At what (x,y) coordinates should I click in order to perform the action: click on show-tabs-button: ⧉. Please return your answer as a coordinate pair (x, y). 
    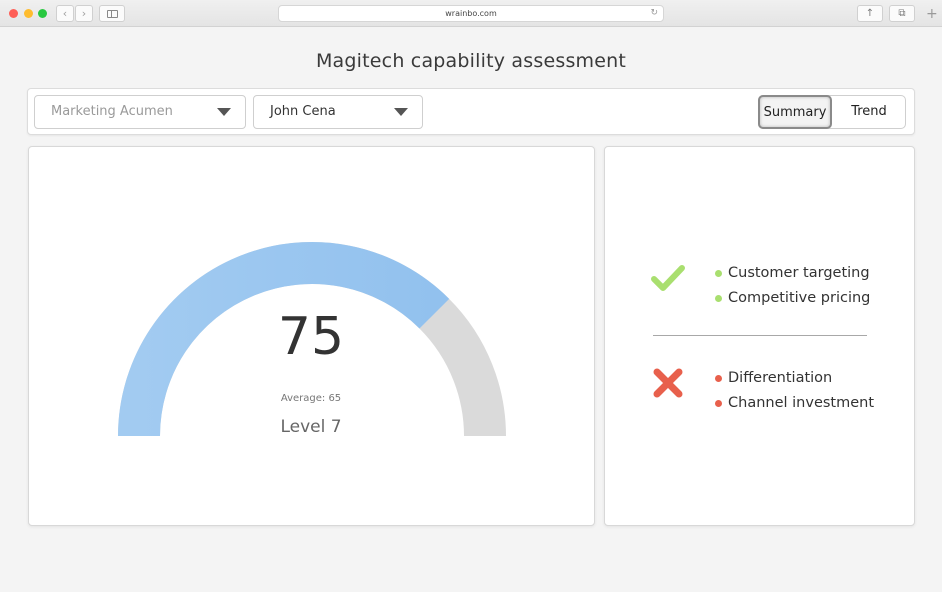
    Looking at the image, I should click on (902, 13).